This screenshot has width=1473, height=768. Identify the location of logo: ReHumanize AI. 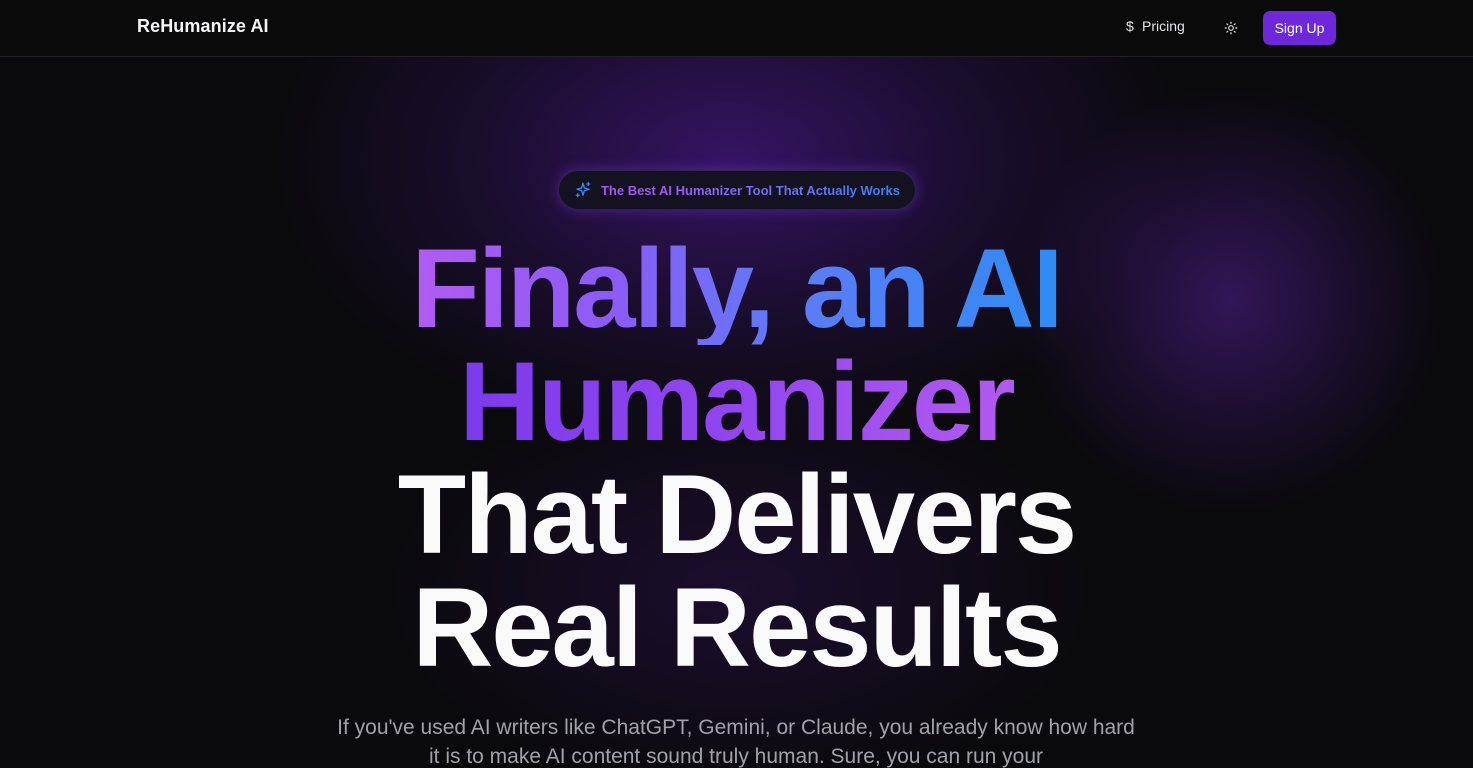
(203, 26).